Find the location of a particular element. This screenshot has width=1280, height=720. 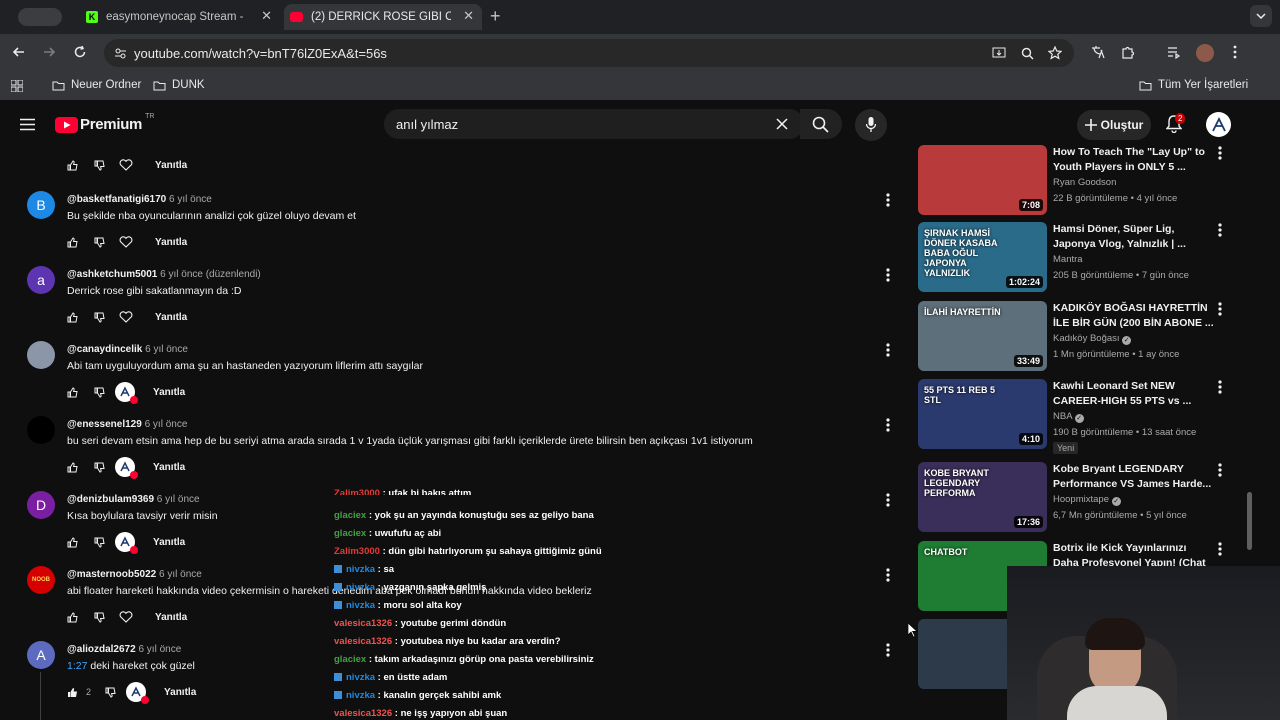

extensions-icon is located at coordinates (1128, 52).